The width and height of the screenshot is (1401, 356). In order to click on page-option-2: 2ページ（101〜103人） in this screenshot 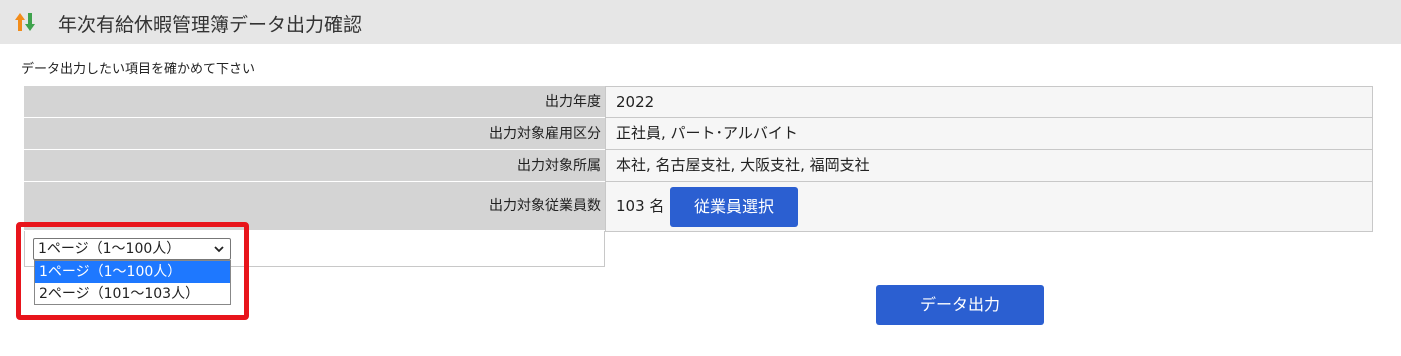, I will do `click(132, 294)`.